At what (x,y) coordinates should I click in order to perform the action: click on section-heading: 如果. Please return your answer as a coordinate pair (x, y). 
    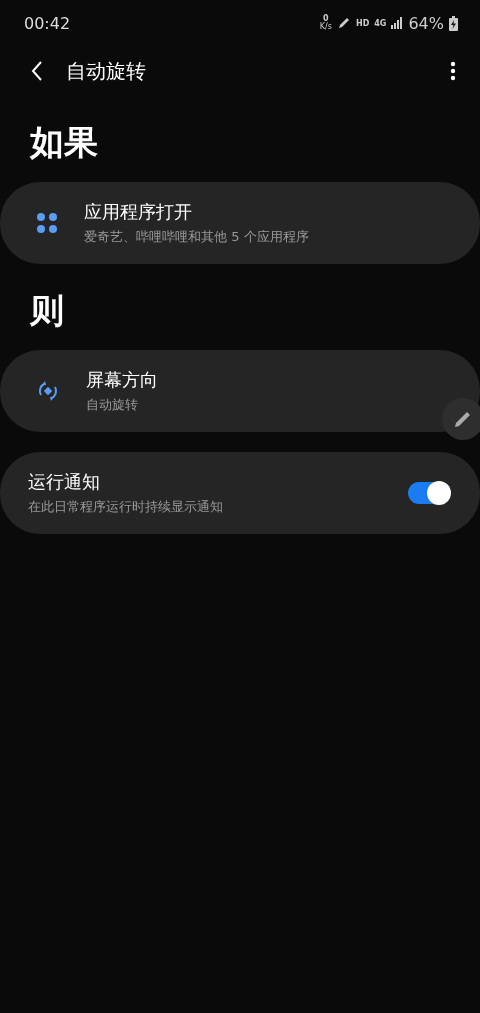
    Looking at the image, I should click on (63, 142).